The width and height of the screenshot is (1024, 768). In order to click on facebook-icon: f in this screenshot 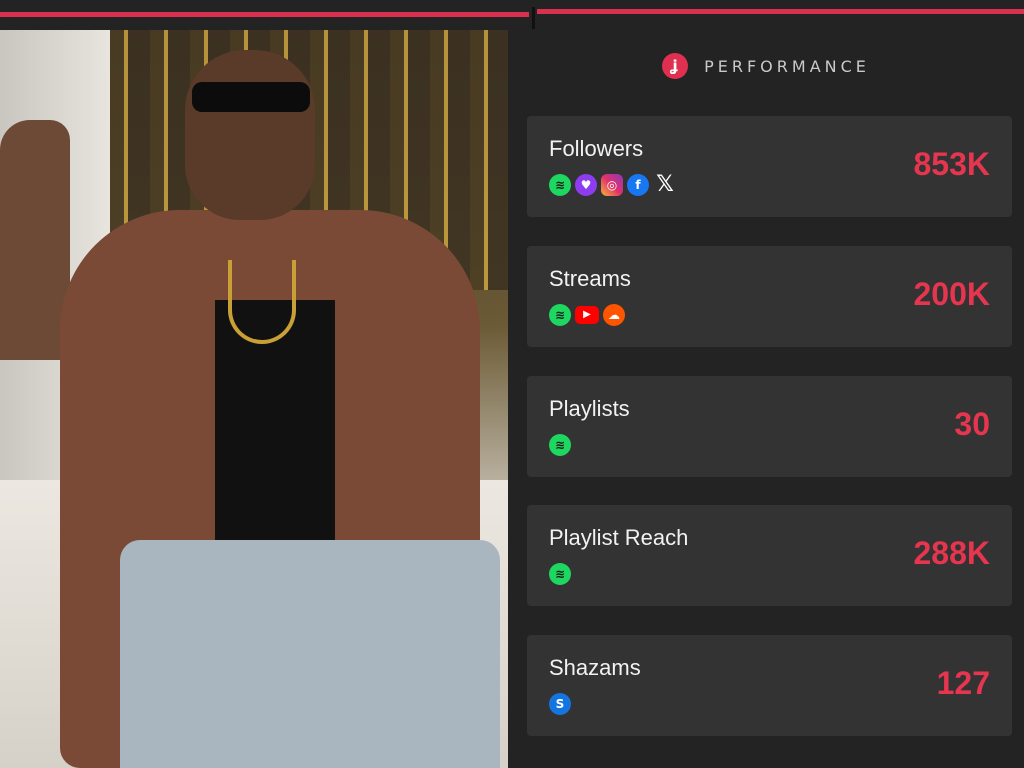, I will do `click(638, 185)`.